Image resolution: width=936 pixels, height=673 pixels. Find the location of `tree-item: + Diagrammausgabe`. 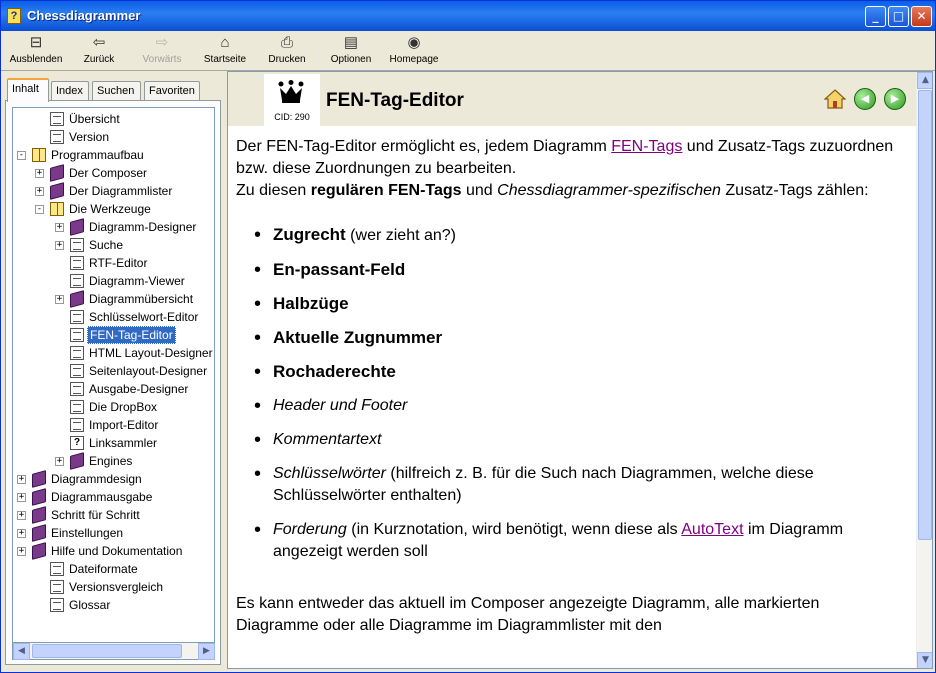

tree-item: + Diagrammausgabe is located at coordinates (113, 497).